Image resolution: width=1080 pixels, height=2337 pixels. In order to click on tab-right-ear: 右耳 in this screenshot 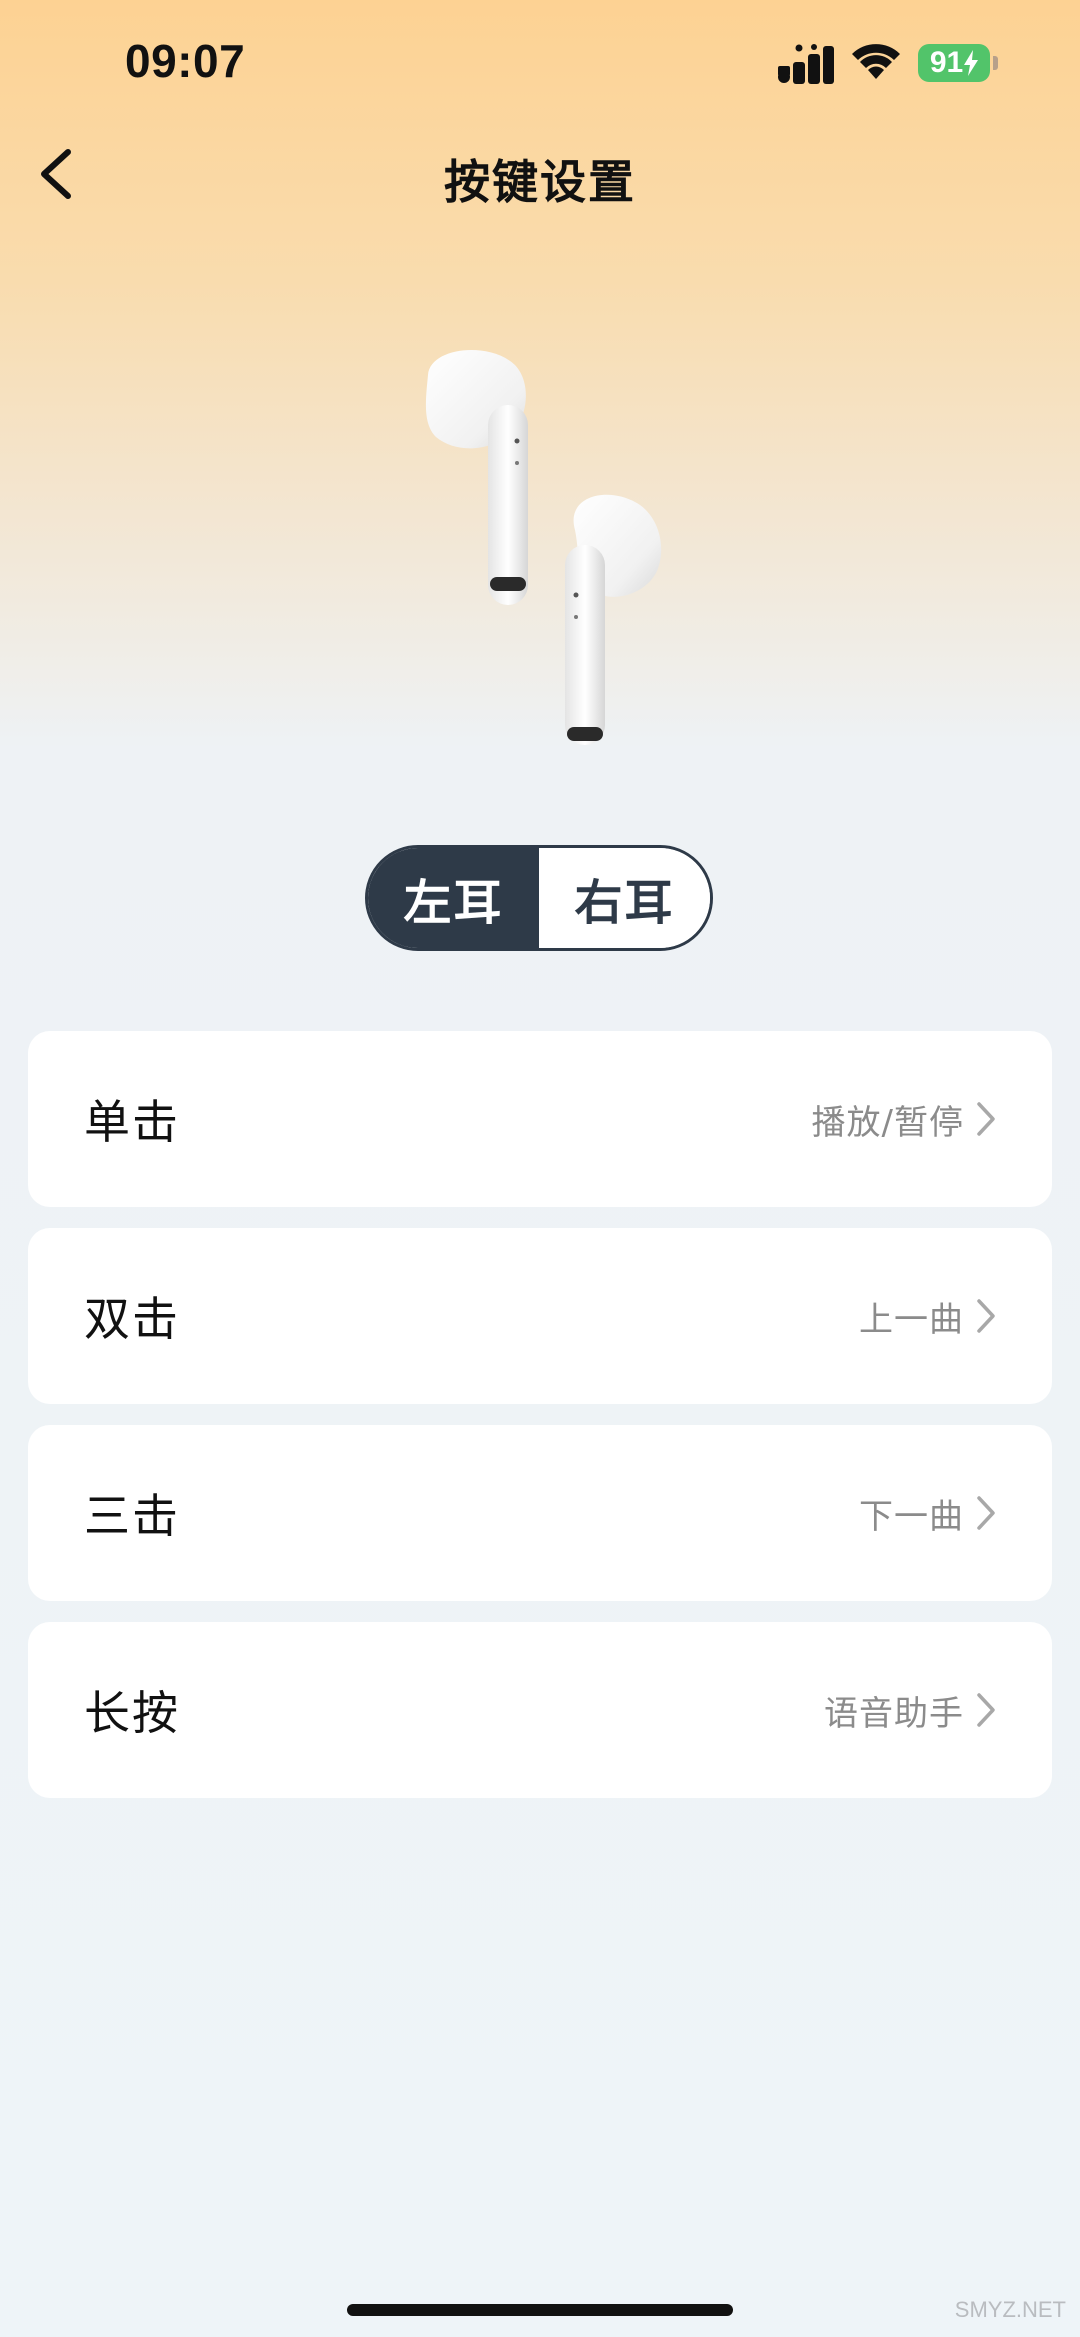, I will do `click(624, 898)`.